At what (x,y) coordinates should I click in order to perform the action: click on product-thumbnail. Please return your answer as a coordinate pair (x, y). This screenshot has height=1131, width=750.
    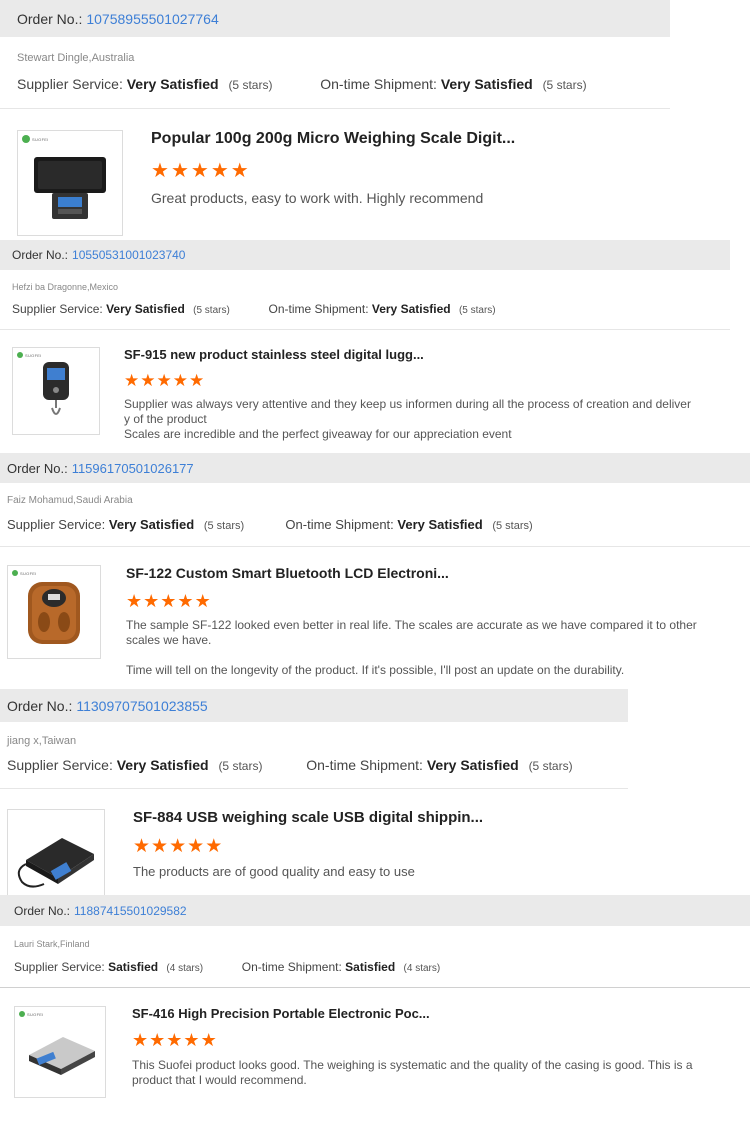
    Looking at the image, I should click on (56, 852).